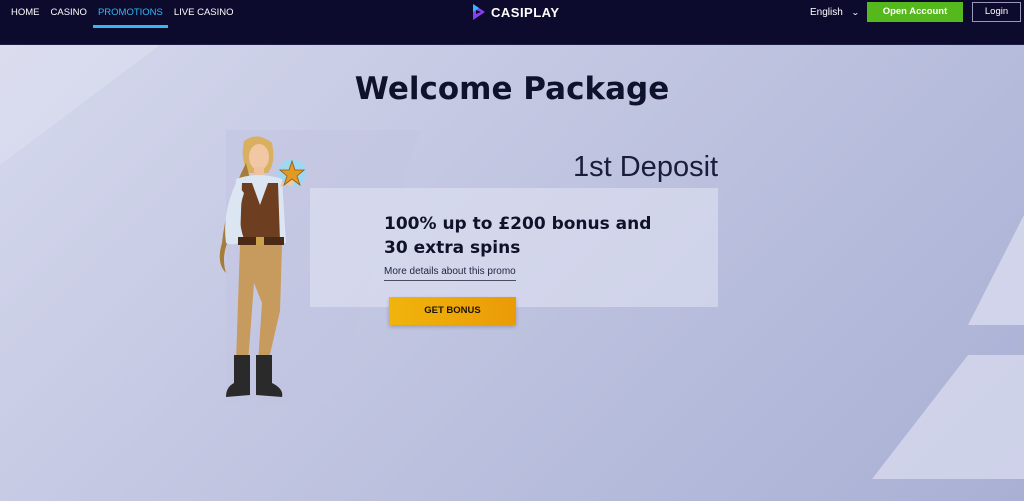 The height and width of the screenshot is (501, 1024). Describe the element at coordinates (452, 248) in the screenshot. I see `offer-line-2: 30 extra spins` at that location.